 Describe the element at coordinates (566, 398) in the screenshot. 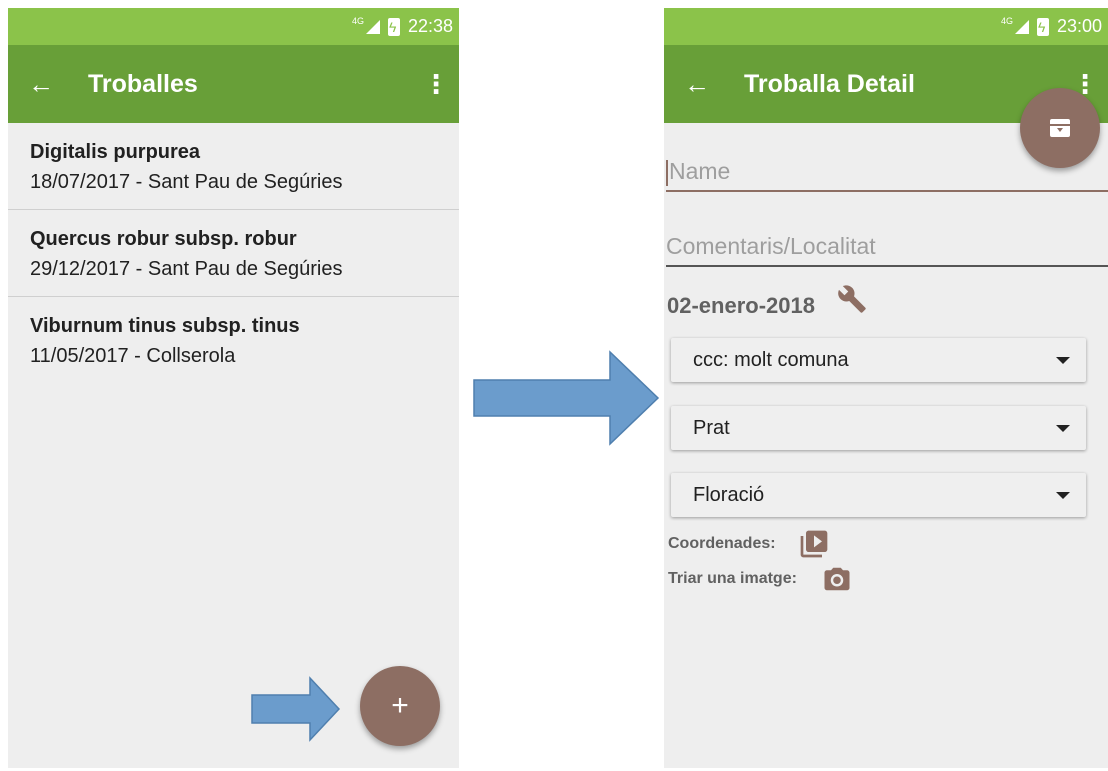

I see `annotation-arrow-large` at that location.